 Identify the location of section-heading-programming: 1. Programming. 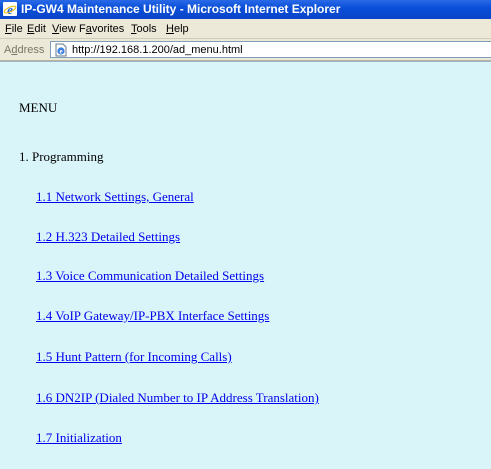
(61, 156).